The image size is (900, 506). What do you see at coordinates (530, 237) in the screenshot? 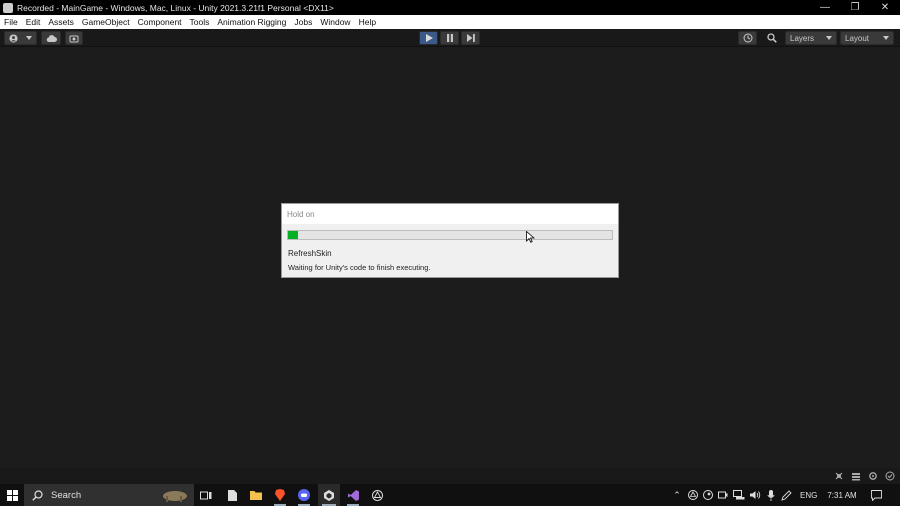
I see `mouse-cursor-icon` at bounding box center [530, 237].